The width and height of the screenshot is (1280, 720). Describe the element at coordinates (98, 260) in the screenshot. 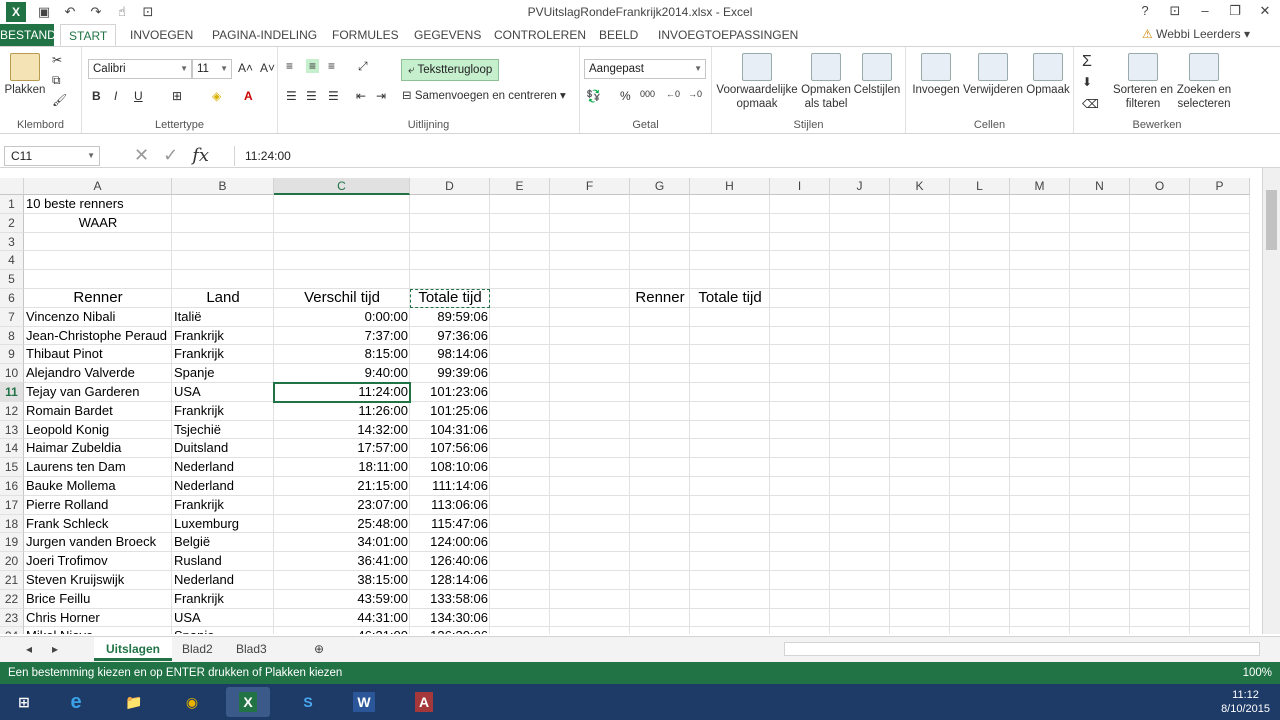

I see `cell-a4` at that location.